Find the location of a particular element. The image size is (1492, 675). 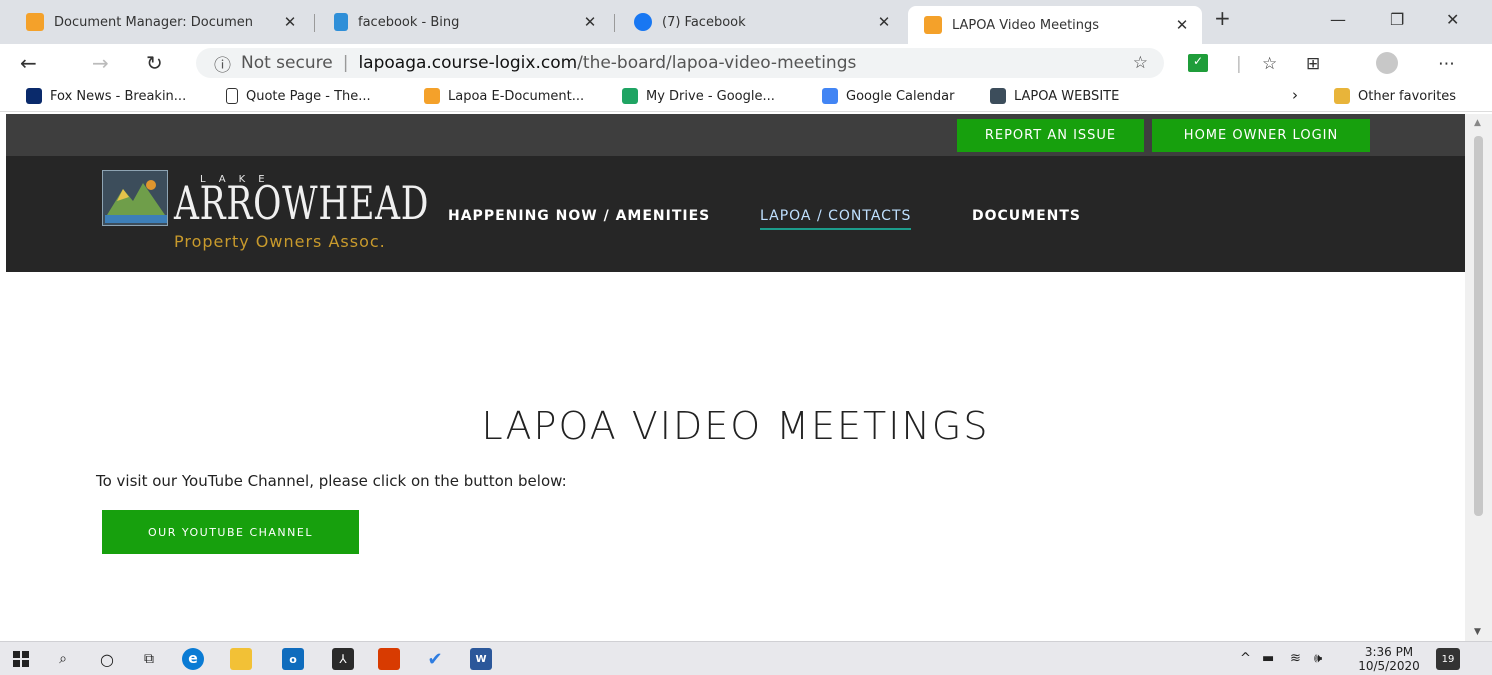

mountain-lake-logo-icon is located at coordinates (135, 198).